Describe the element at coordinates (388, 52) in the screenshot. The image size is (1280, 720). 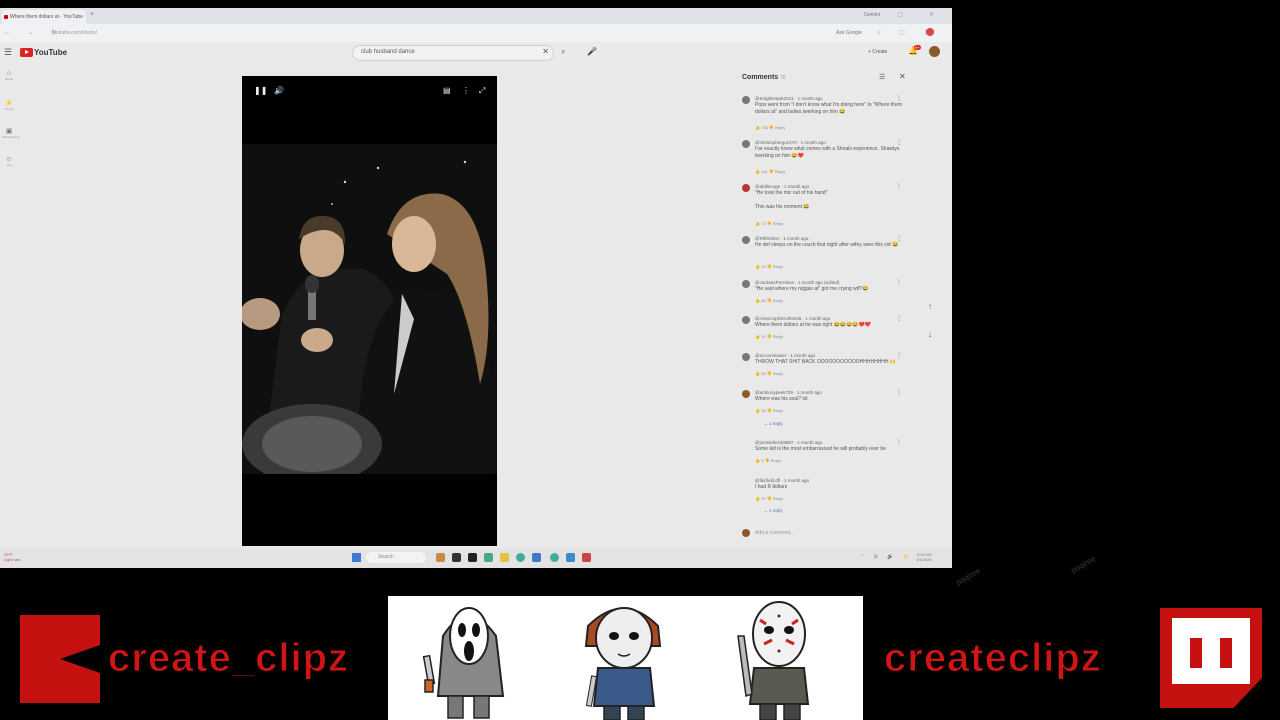
I see `search-input: club husband dance` at that location.